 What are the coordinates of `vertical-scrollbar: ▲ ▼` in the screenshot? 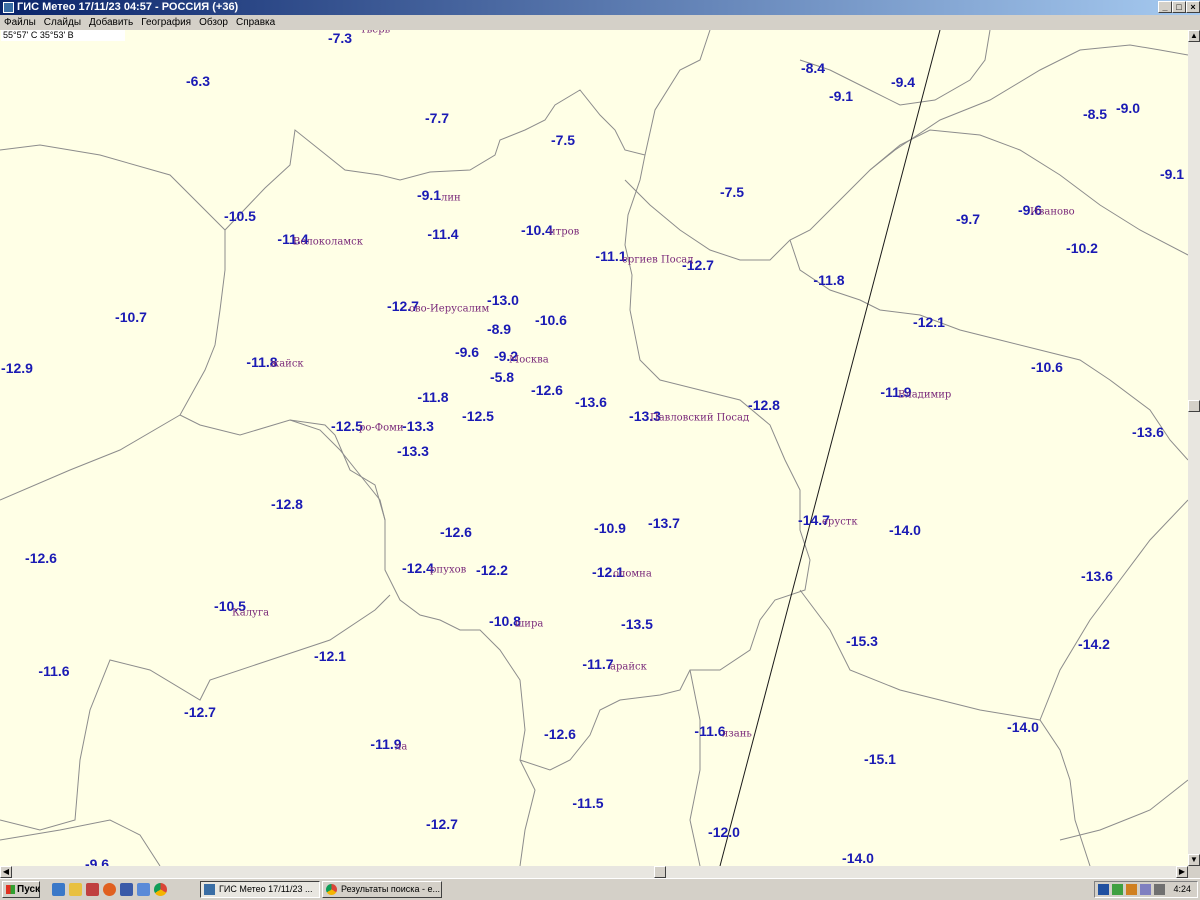 It's located at (1194, 448).